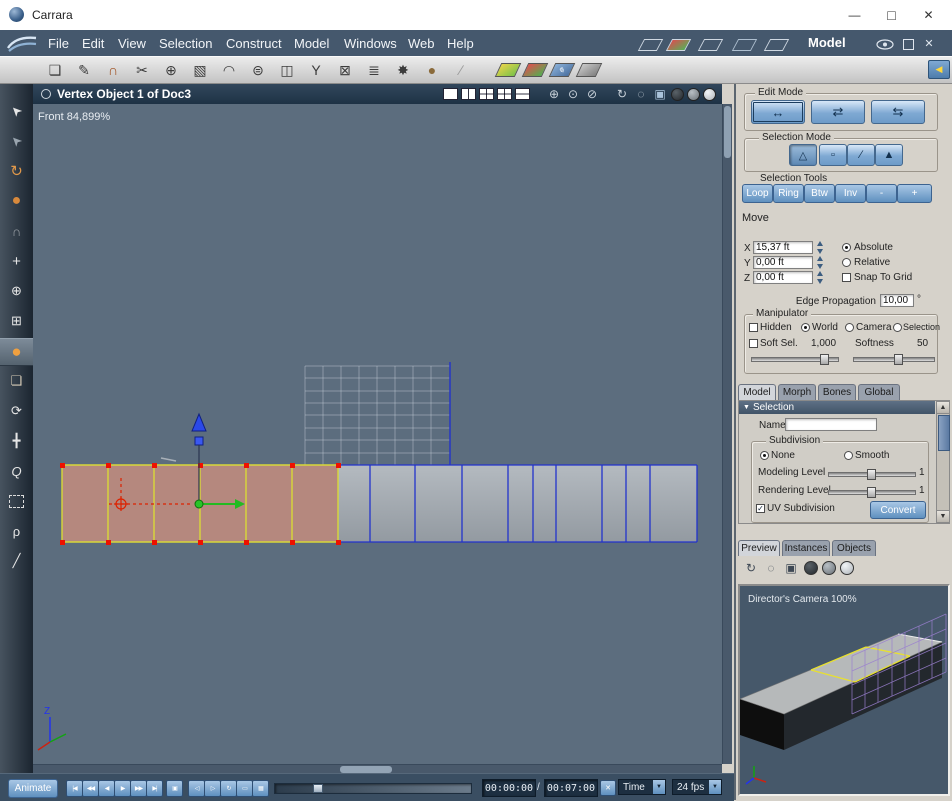 The width and height of the screenshot is (952, 801). I want to click on orbit-camera-icon: ⟳, so click(16, 411).